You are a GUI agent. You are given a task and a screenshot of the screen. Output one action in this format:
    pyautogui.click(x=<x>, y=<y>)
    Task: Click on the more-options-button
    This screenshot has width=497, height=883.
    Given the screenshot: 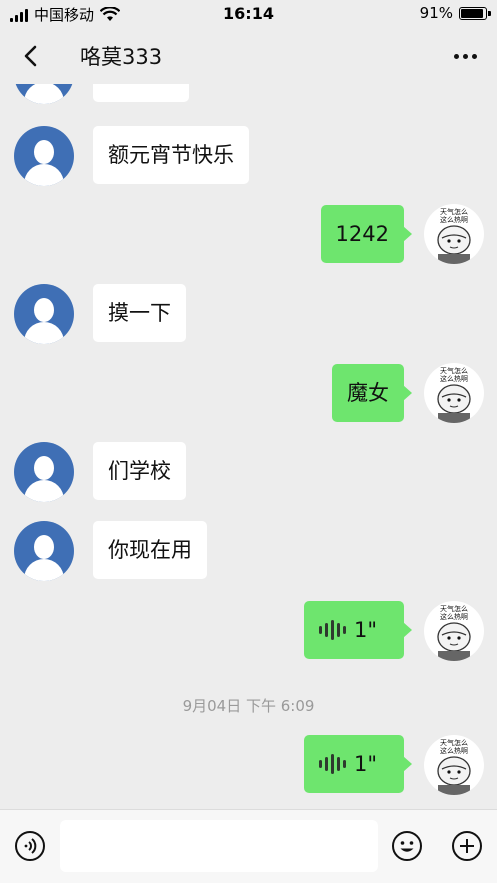 What is the action you would take?
    pyautogui.click(x=465, y=56)
    